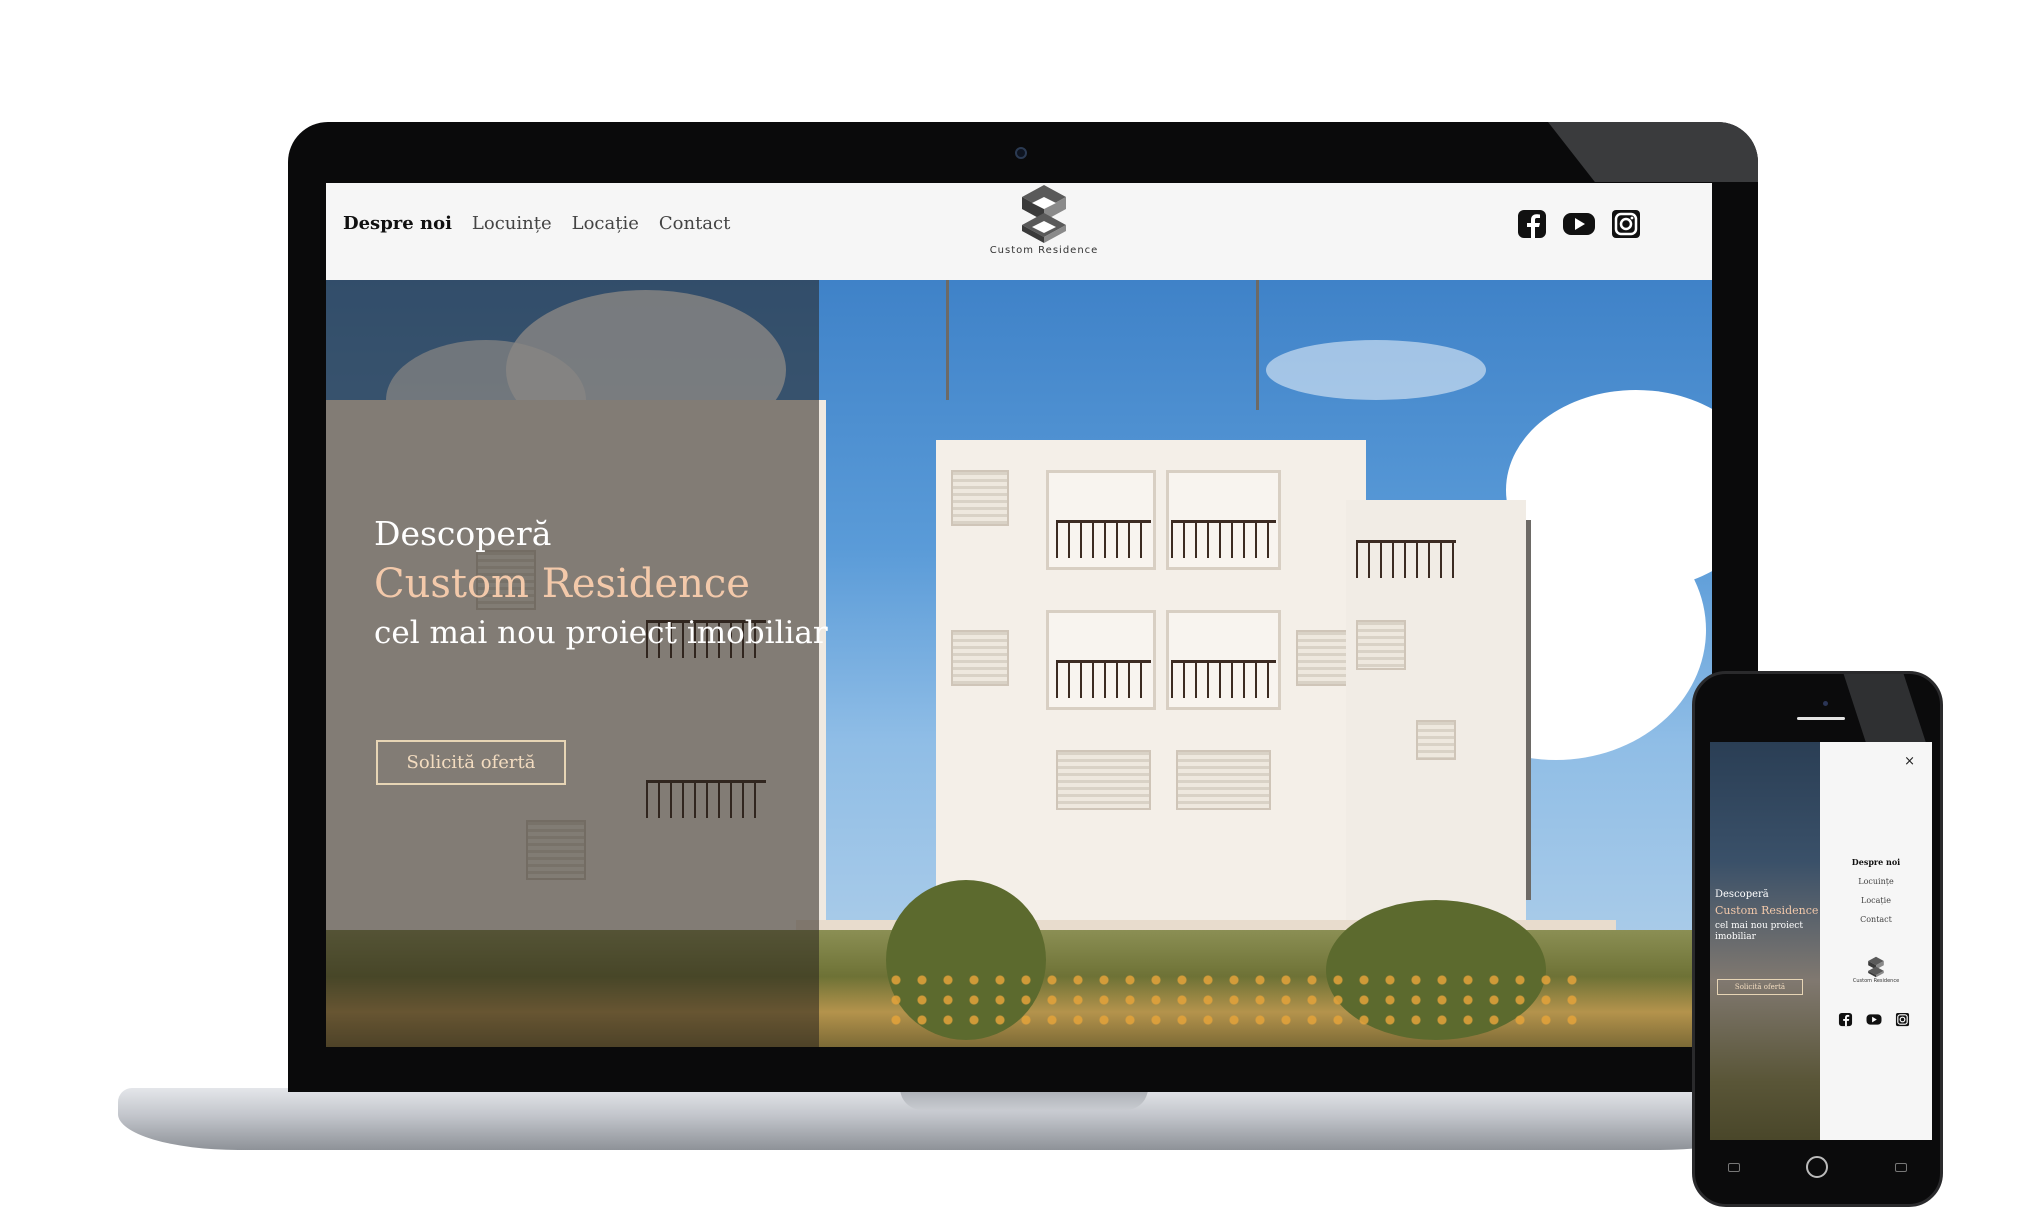  What do you see at coordinates (397, 223) in the screenshot?
I see `nav-item-despre-noi: Despre noi` at bounding box center [397, 223].